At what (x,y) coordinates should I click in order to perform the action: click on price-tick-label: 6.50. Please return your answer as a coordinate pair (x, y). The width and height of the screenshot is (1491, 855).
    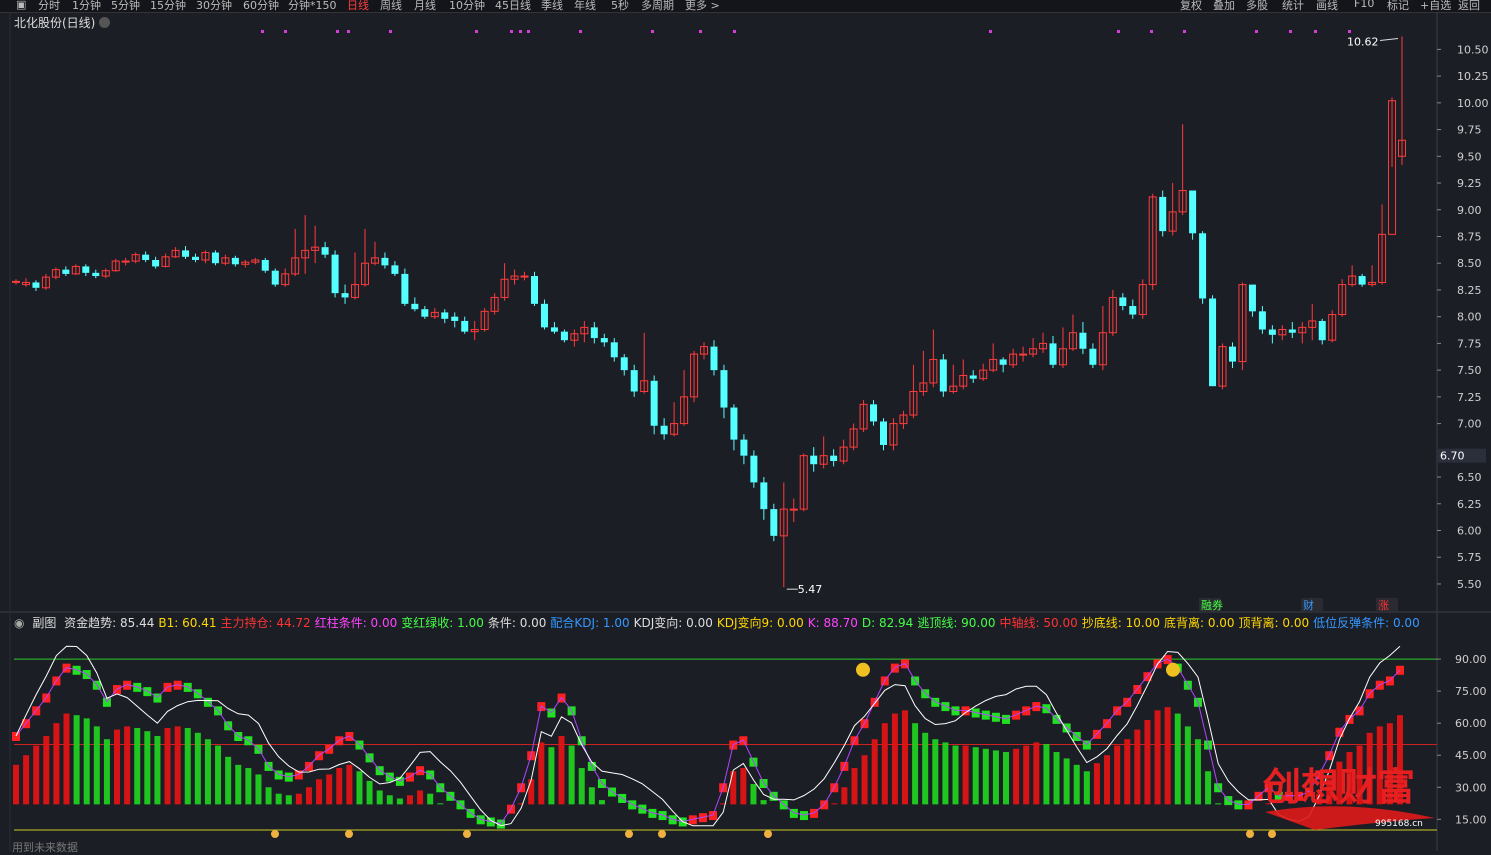
    Looking at the image, I should click on (1469, 477).